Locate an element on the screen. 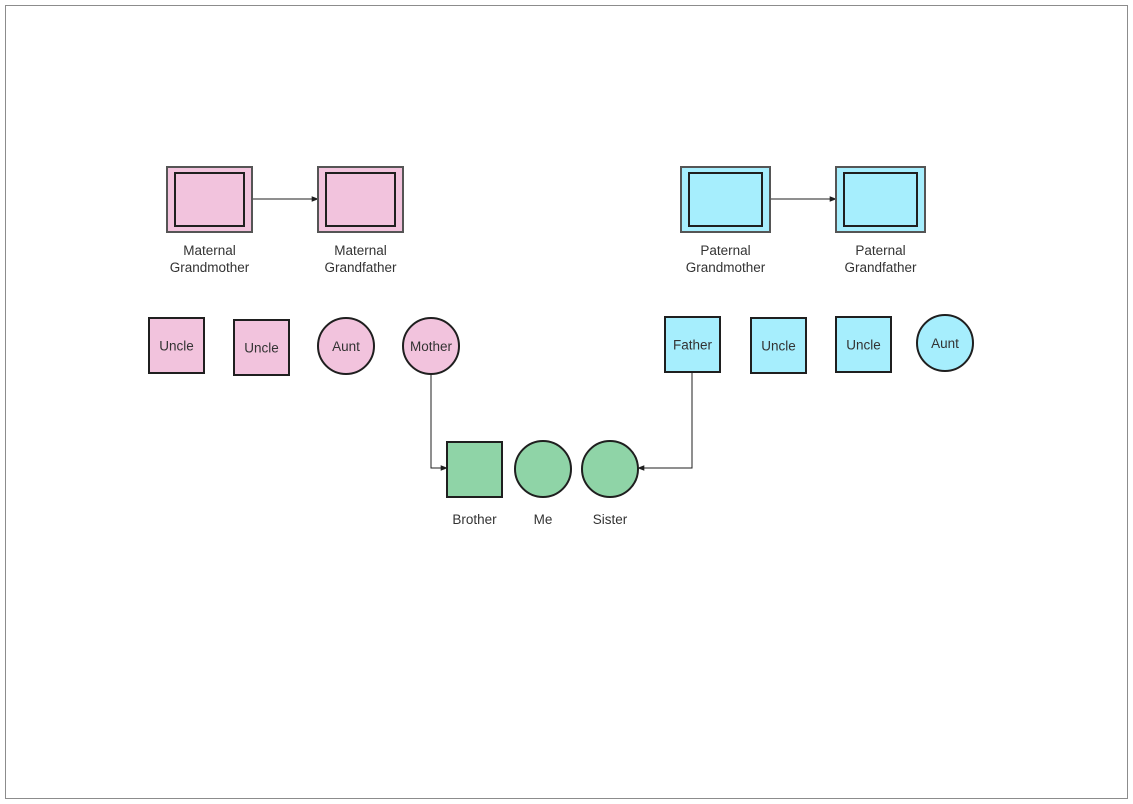 This screenshot has width=1133, height=804. node-label: Brother is located at coordinates (474, 519).